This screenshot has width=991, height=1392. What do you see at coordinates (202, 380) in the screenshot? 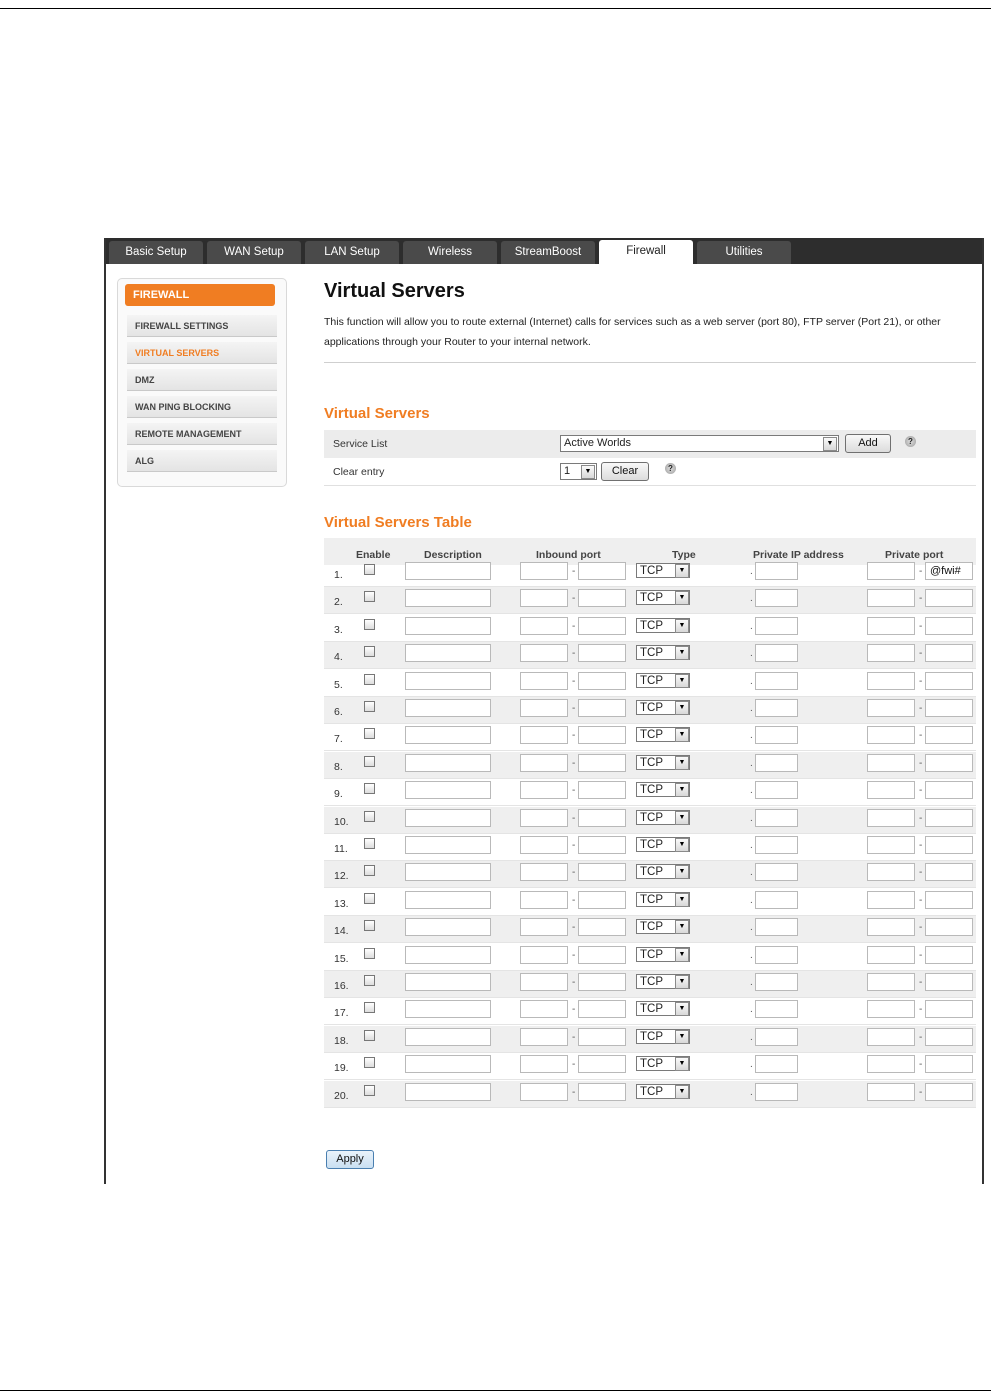
I see `sidebar-item-dmz: DMZ` at bounding box center [202, 380].